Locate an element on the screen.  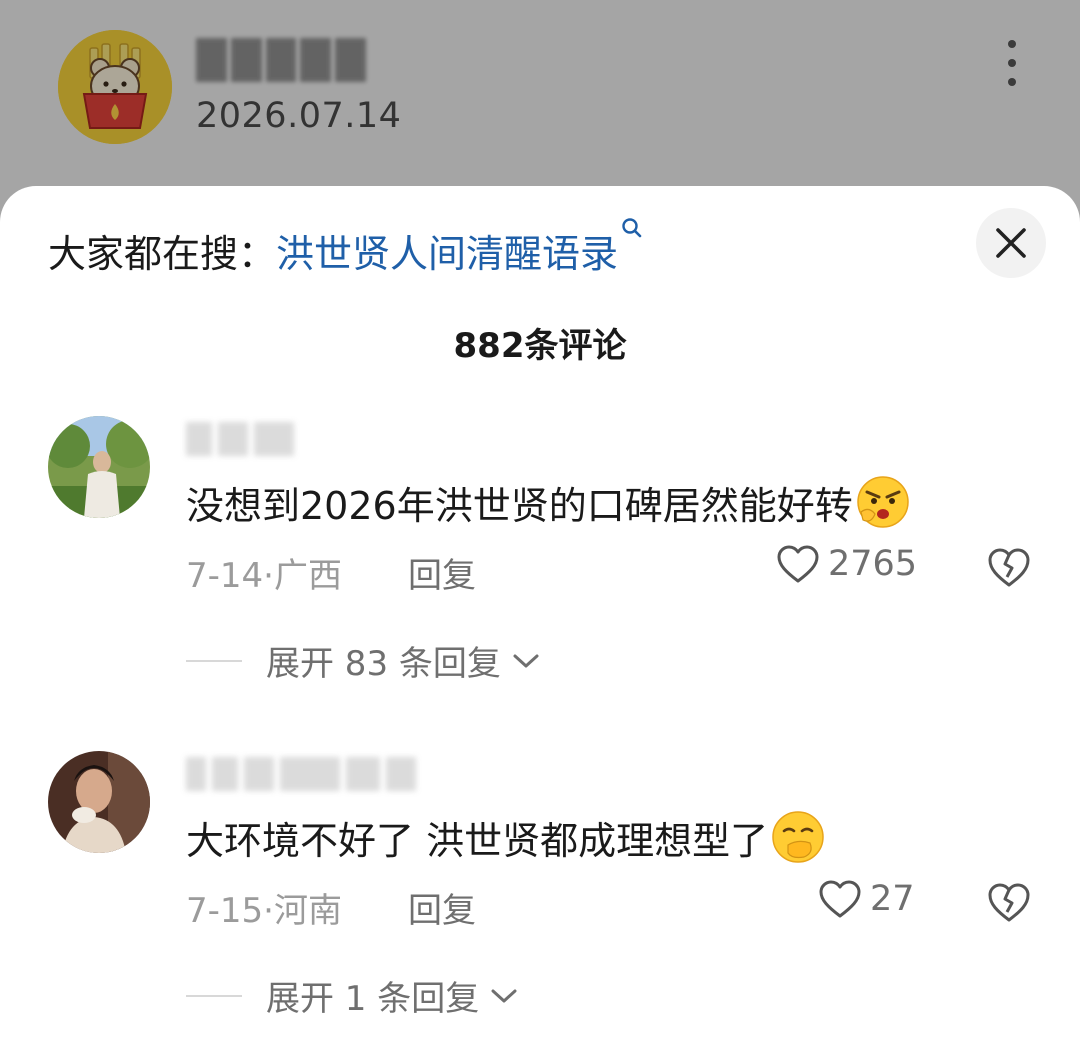
comment-meta: 7-15·河南 is located at coordinates (264, 911).